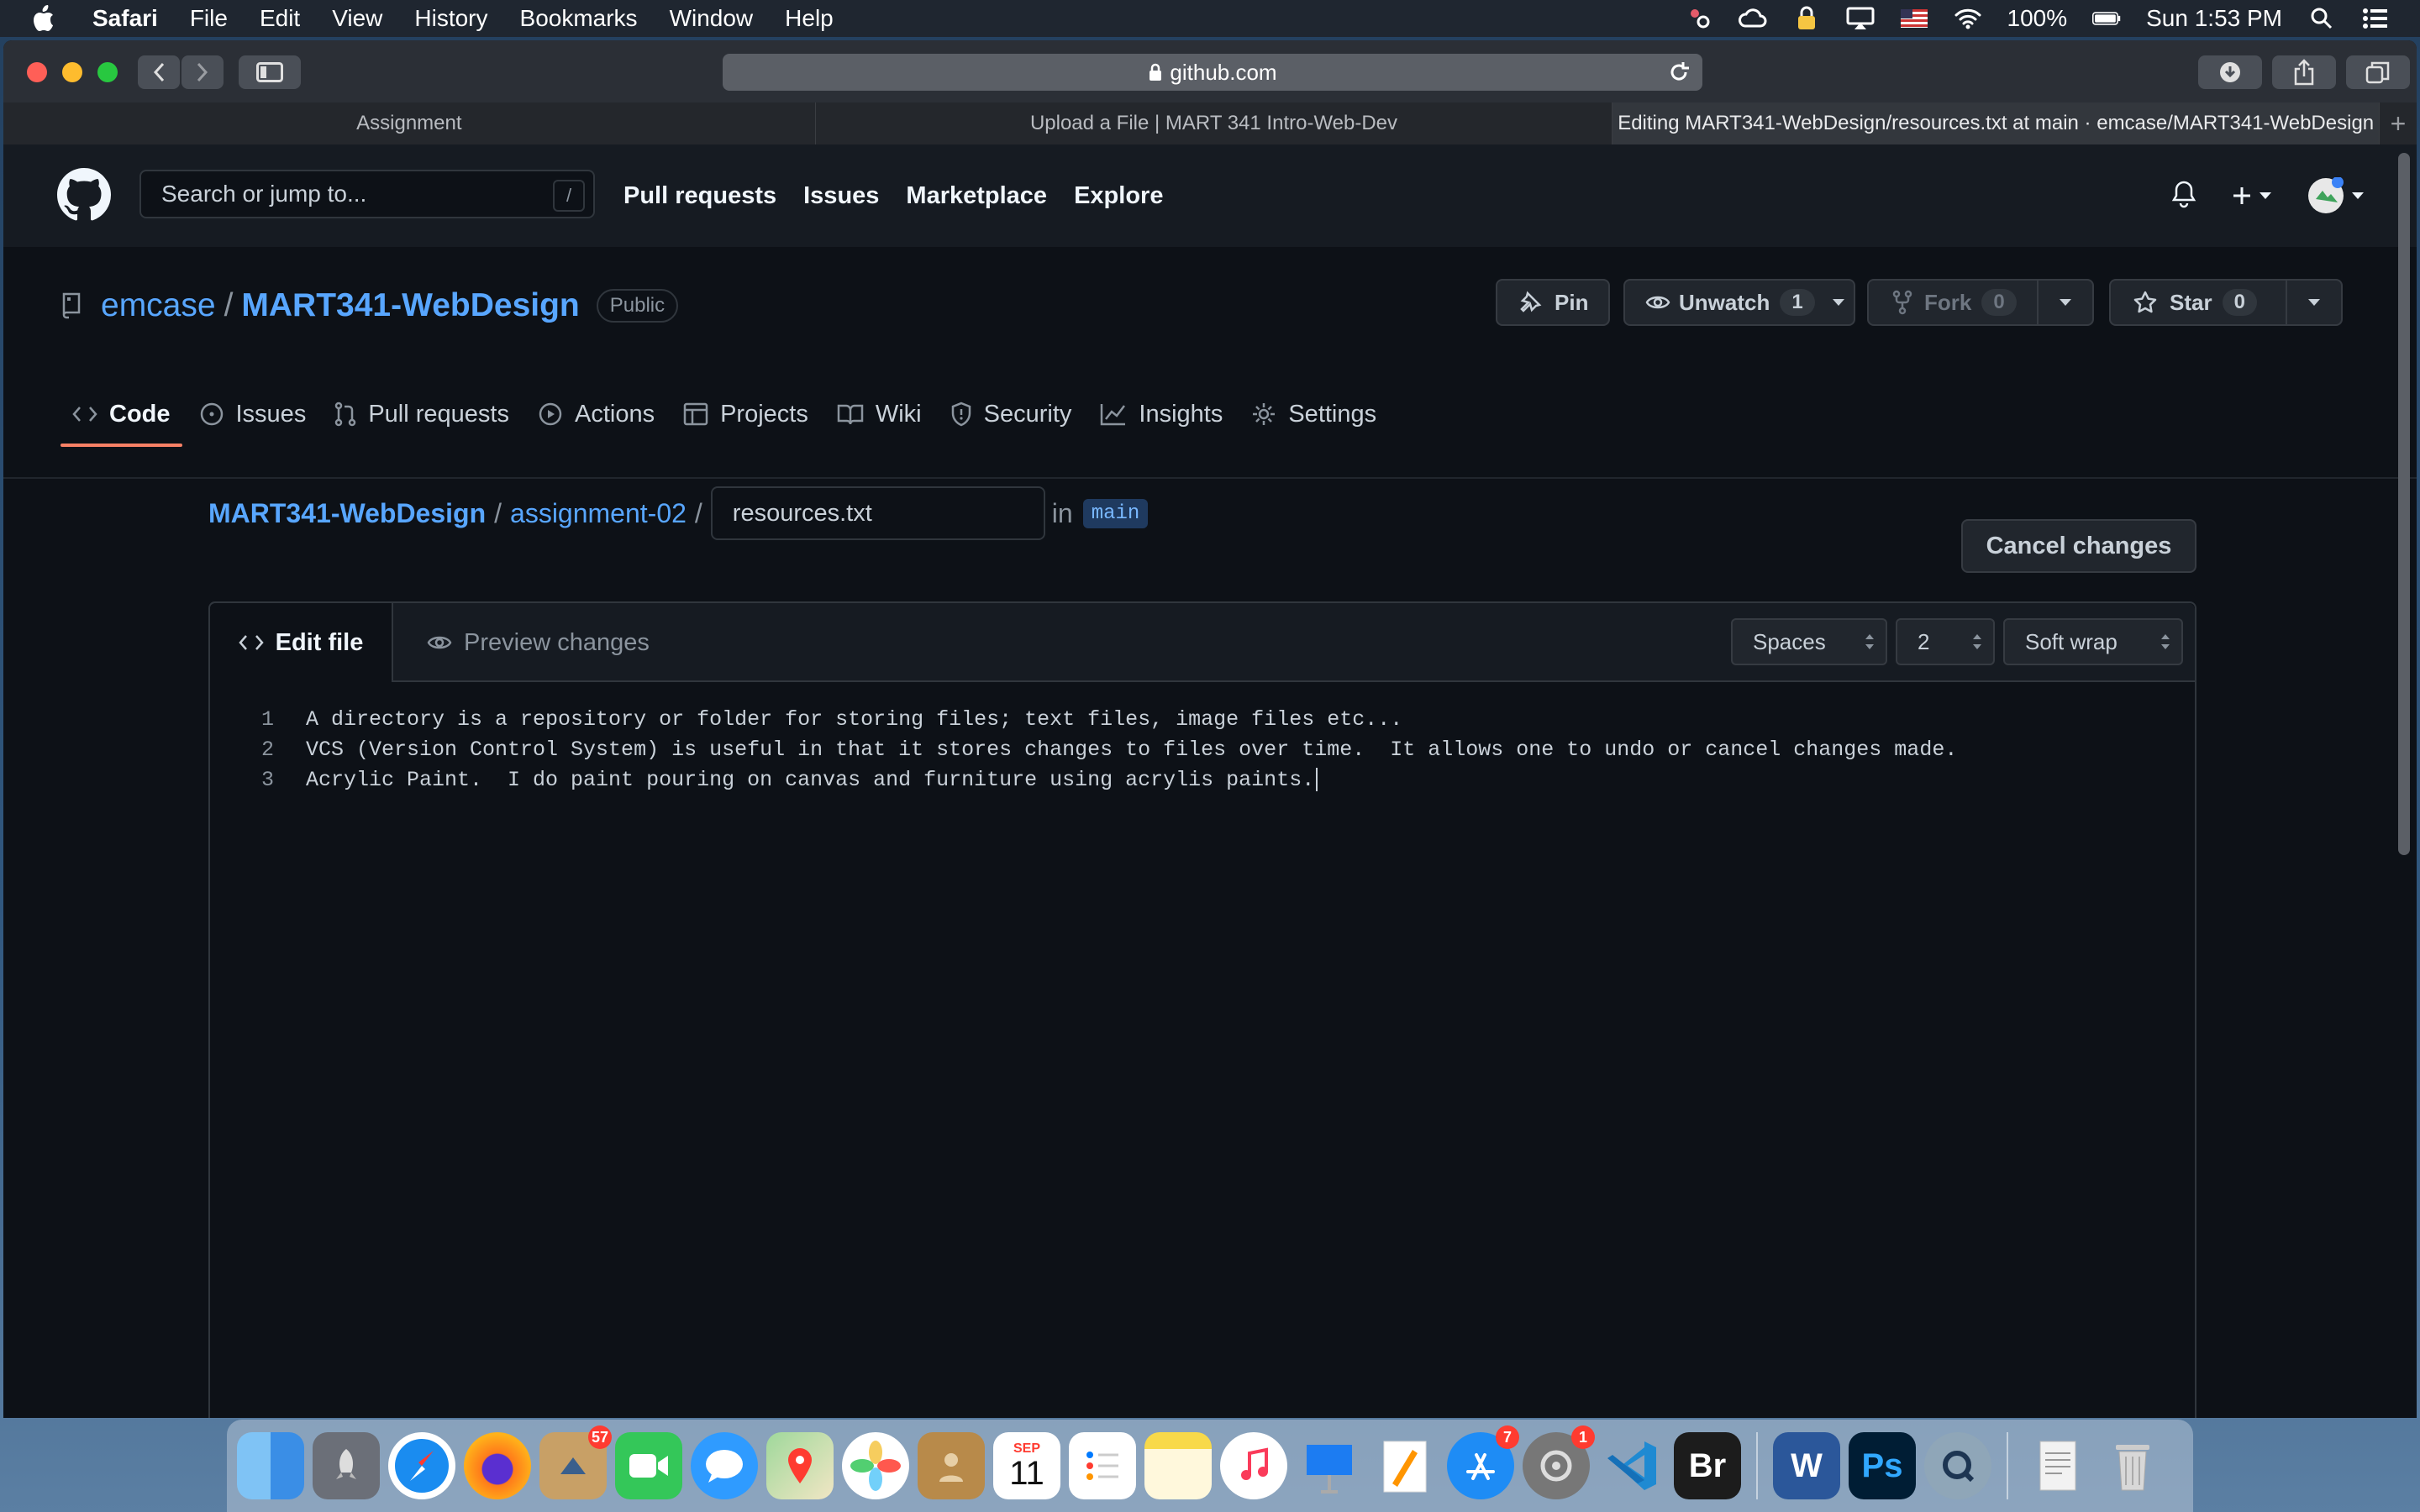 This screenshot has width=2420, height=1512. I want to click on wrap-mode-select: Soft wrap, so click(2093, 641).